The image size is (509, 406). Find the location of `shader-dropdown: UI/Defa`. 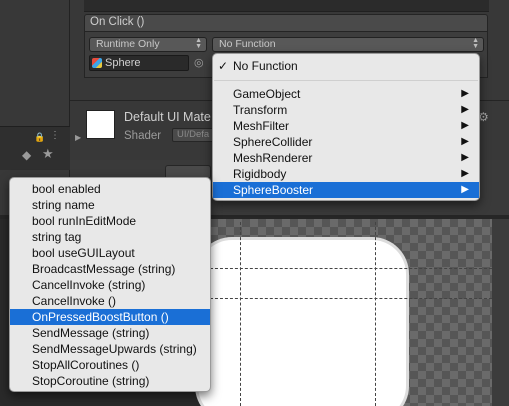

shader-dropdown: UI/Defa is located at coordinates (194, 135).